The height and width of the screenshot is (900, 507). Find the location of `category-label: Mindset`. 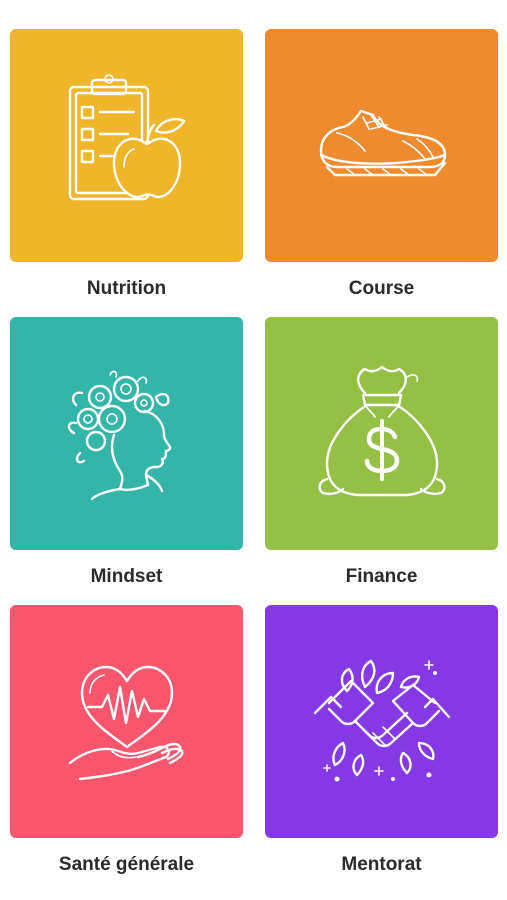

category-label: Mindset is located at coordinates (126, 576).